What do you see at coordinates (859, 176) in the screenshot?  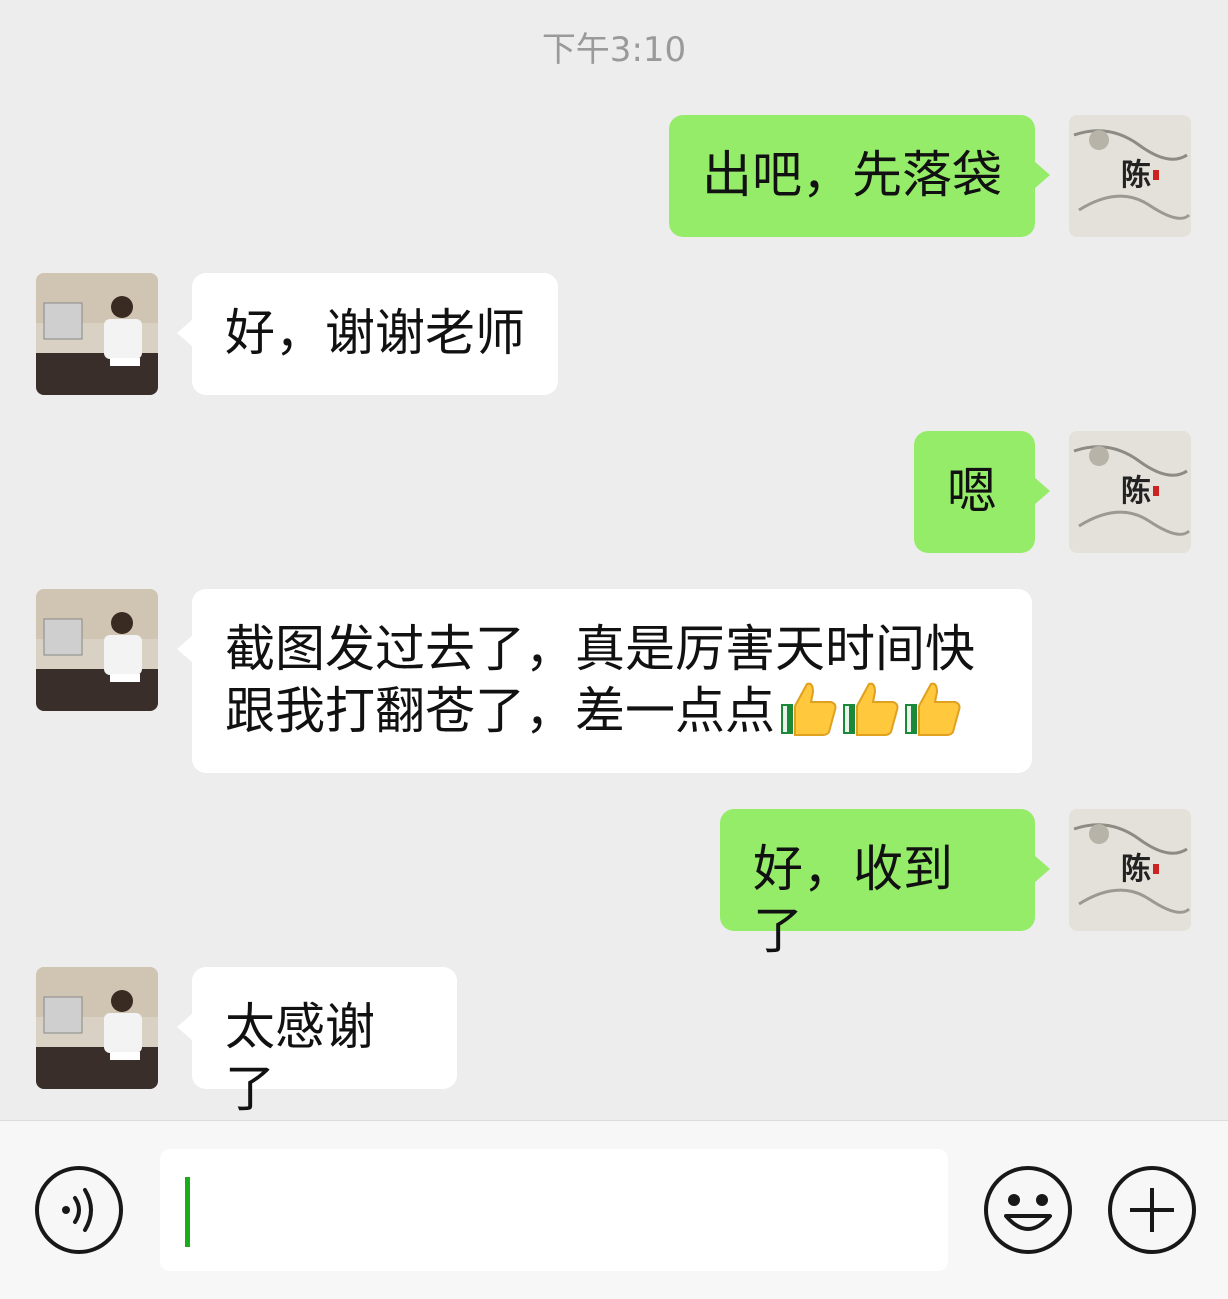 I see `outgoing-message-bubble: 出吧，先落袋` at bounding box center [859, 176].